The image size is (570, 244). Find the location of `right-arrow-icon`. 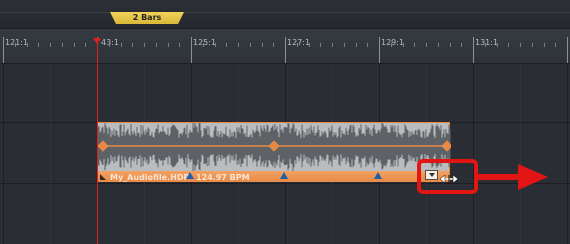

right-arrow-icon is located at coordinates (512, 177).